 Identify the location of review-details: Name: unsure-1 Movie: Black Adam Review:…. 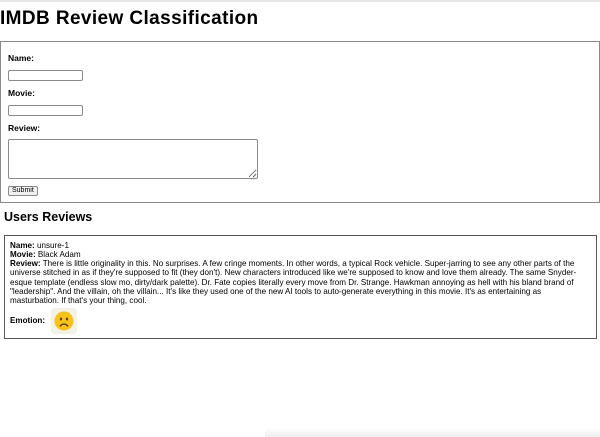
(301, 273).